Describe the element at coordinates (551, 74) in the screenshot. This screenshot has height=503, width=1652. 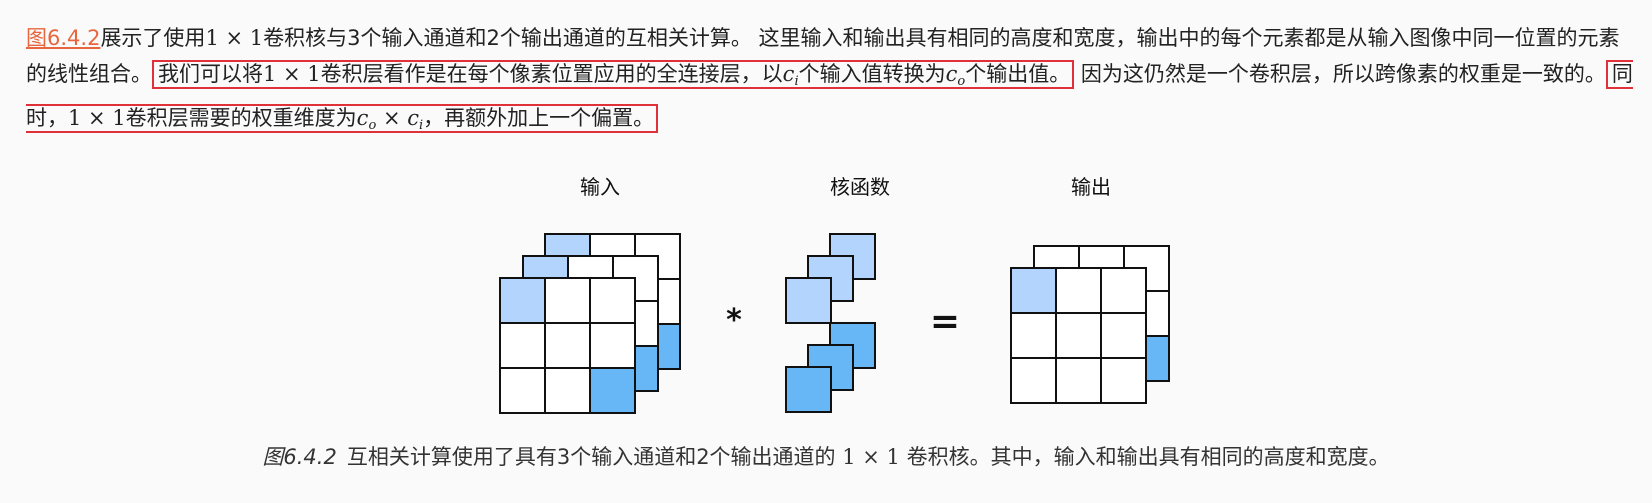
I see `hl-text: 卷积层看作是在每个像素位置应用的全连接层，以` at that location.